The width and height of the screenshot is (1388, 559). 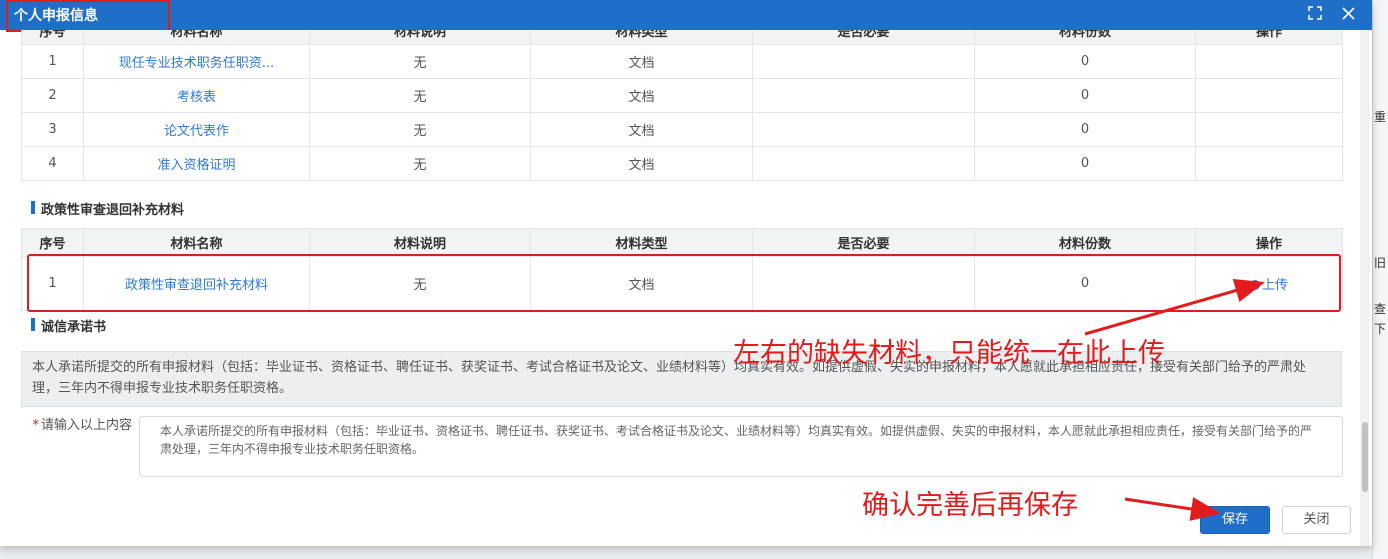 I want to click on edge-fragment: 查, so click(x=1380, y=309).